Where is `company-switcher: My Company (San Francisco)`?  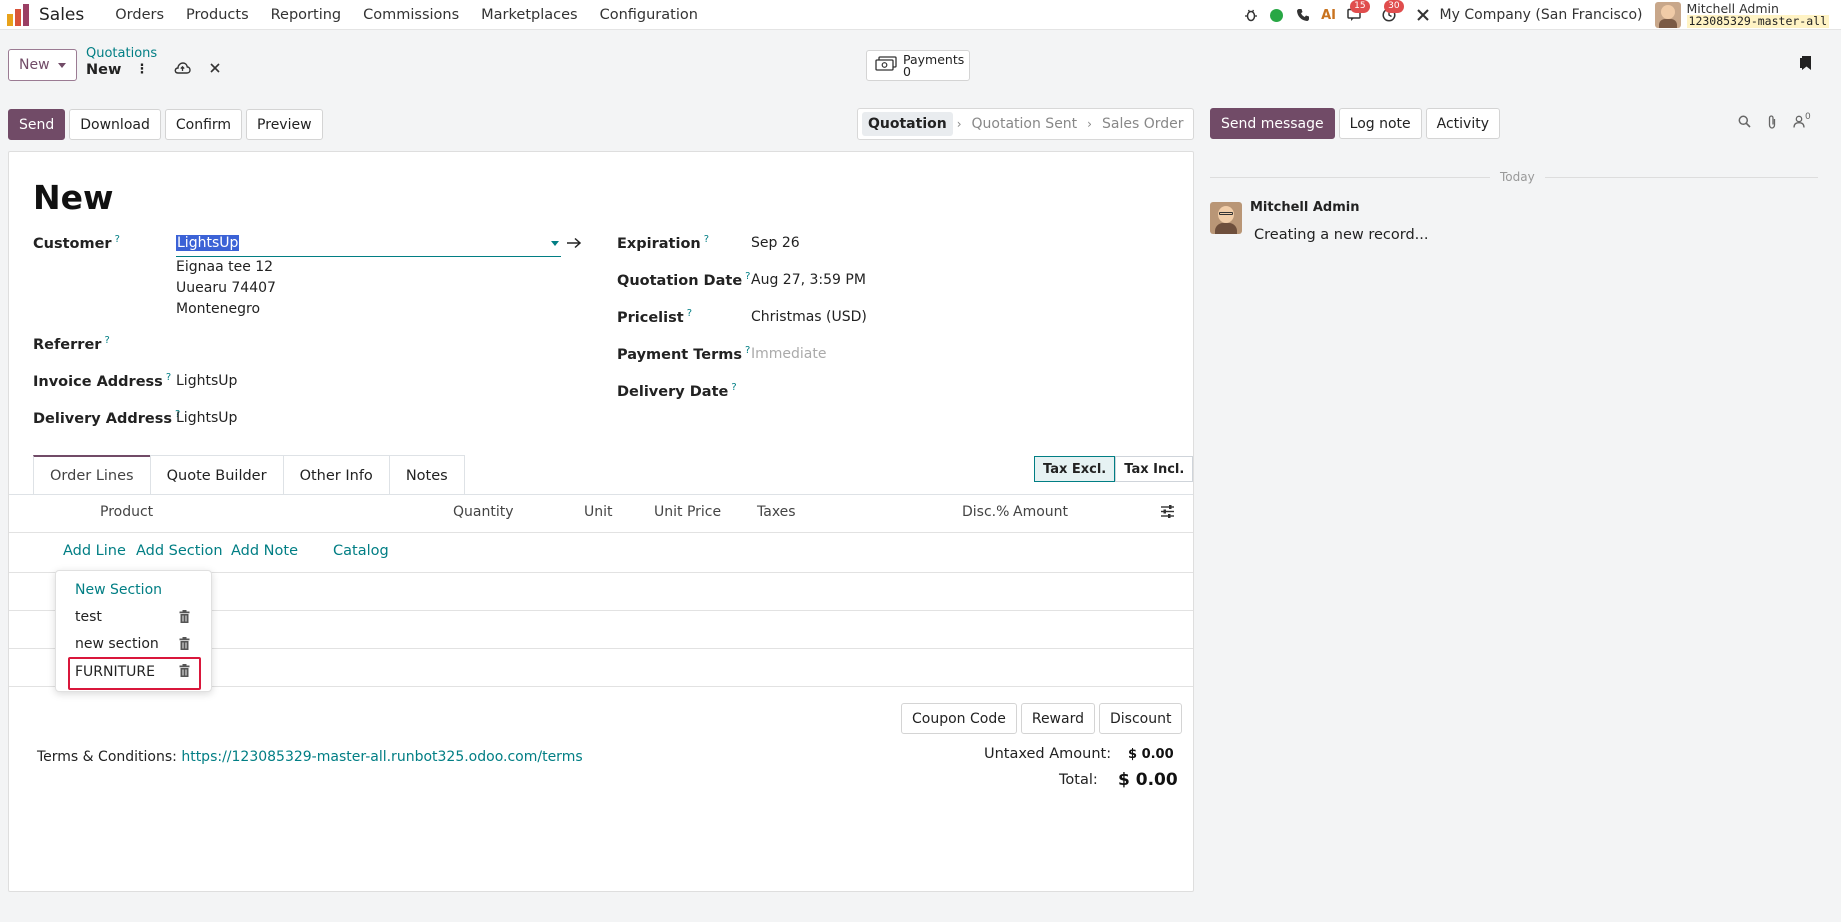 company-switcher: My Company (San Francisco) is located at coordinates (1541, 15).